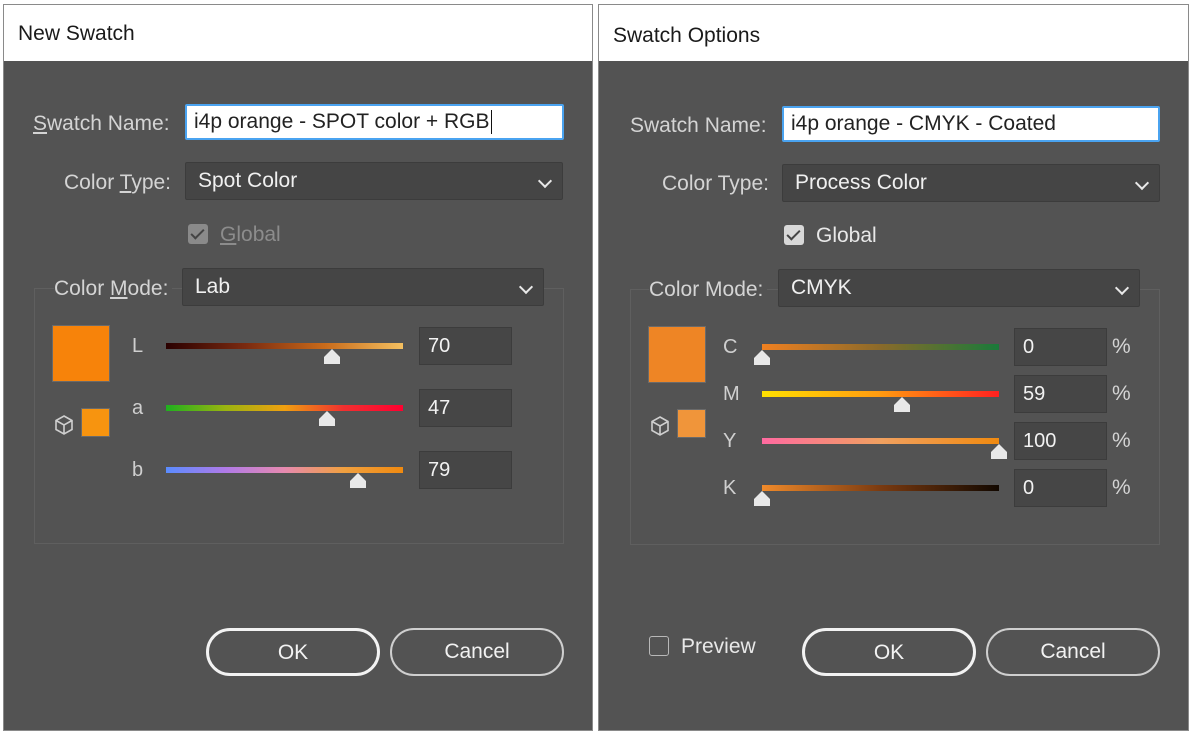 This screenshot has height=733, width=1192. I want to click on color-type-select: Process Color, so click(971, 183).